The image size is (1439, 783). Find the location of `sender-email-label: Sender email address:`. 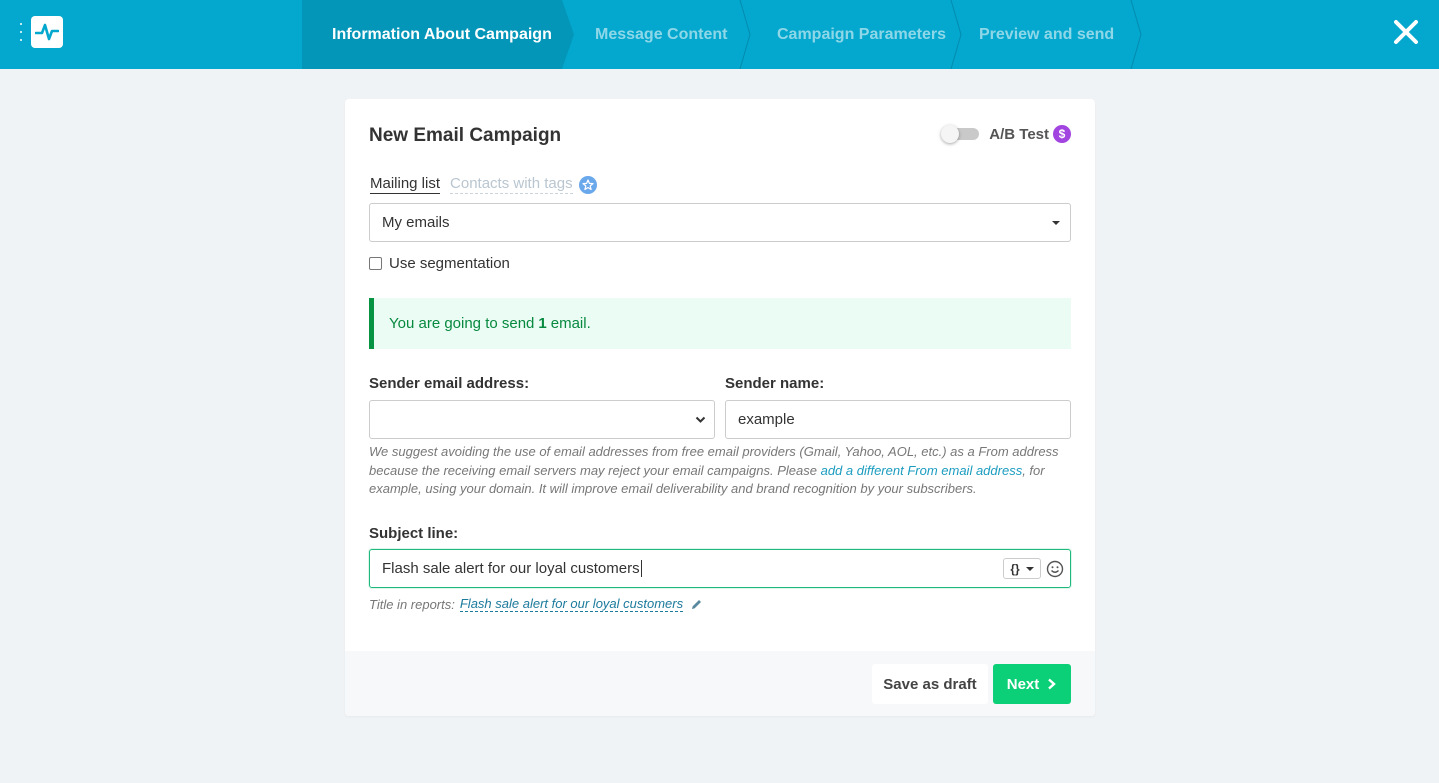

sender-email-label: Sender email address: is located at coordinates (449, 383).